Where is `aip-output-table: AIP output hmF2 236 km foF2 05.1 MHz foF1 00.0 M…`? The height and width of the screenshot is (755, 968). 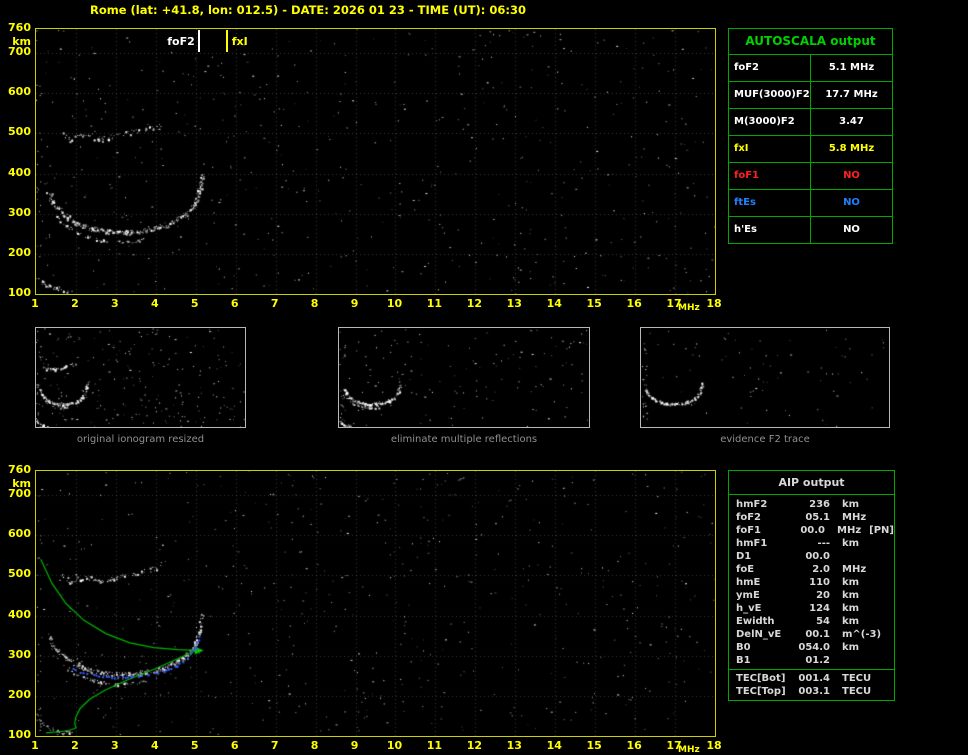 aip-output-table: AIP output hmF2 236 km foF2 05.1 MHz foF1 00.0 M… is located at coordinates (811, 585).